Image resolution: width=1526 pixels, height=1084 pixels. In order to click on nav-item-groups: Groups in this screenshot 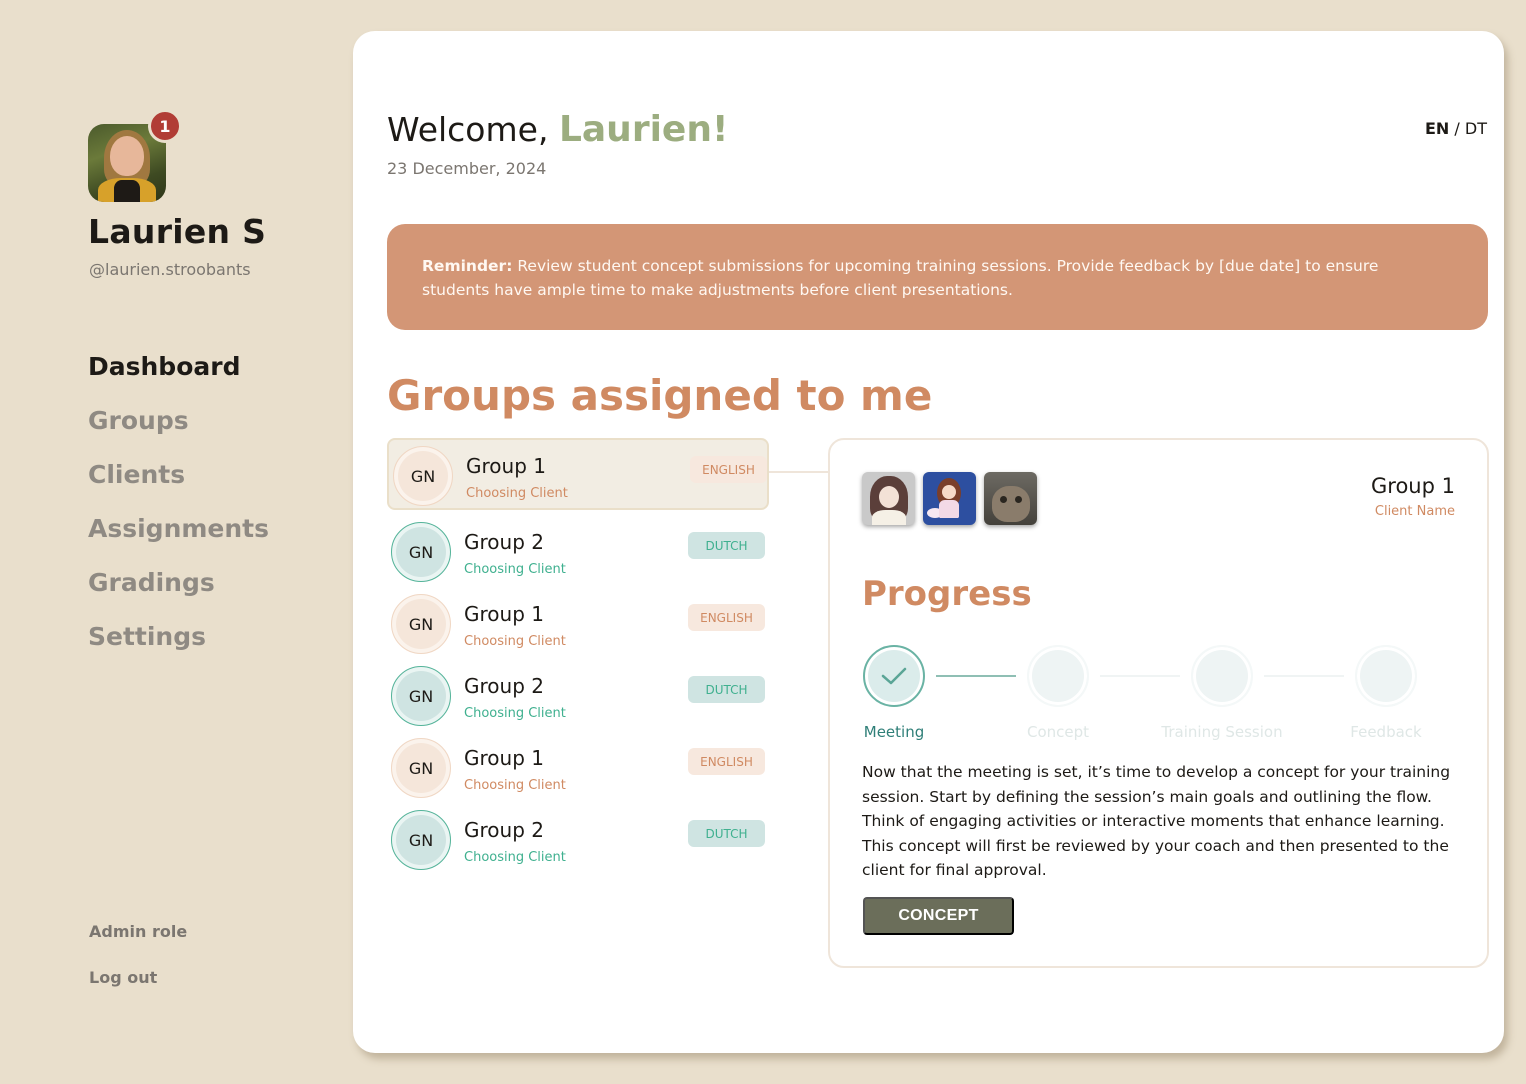, I will do `click(178, 429)`.